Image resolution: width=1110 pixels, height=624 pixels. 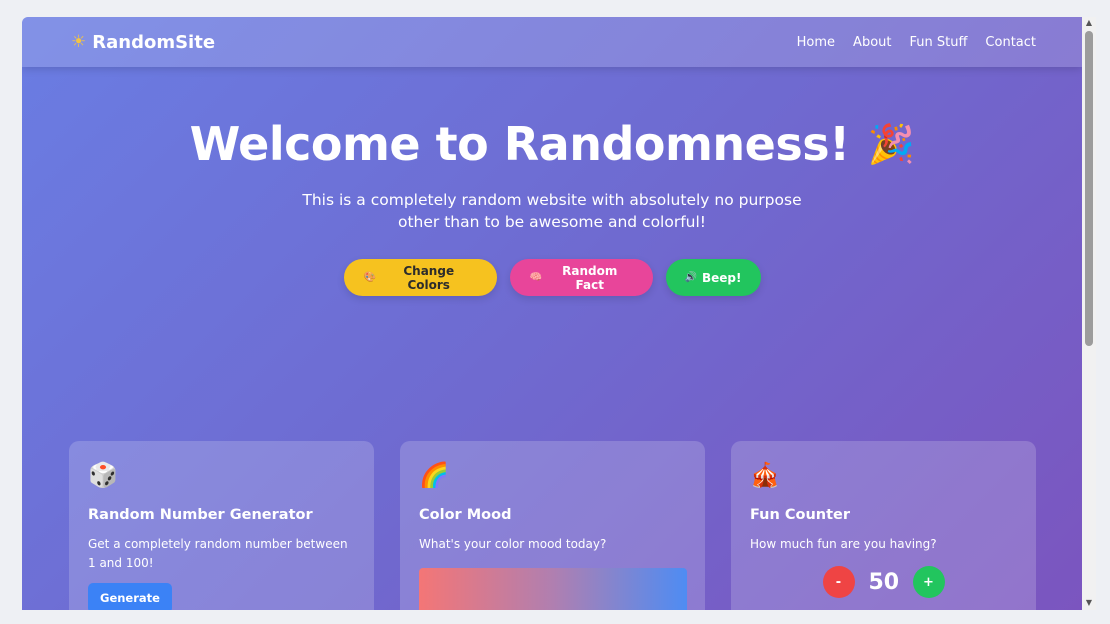 I want to click on nav-links: Home About Fun Stuff Contact, so click(x=916, y=42).